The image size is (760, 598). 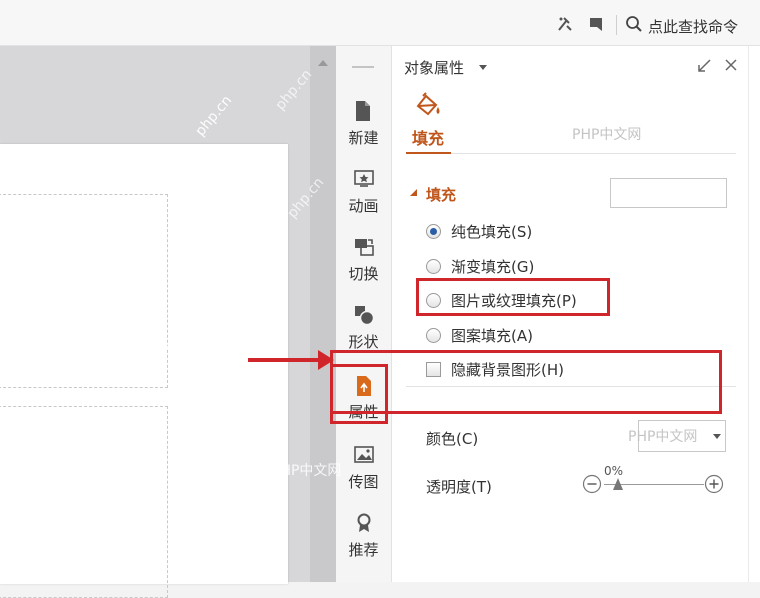 What do you see at coordinates (363, 471) in the screenshot?
I see `tool-upload-image: 传图` at bounding box center [363, 471].